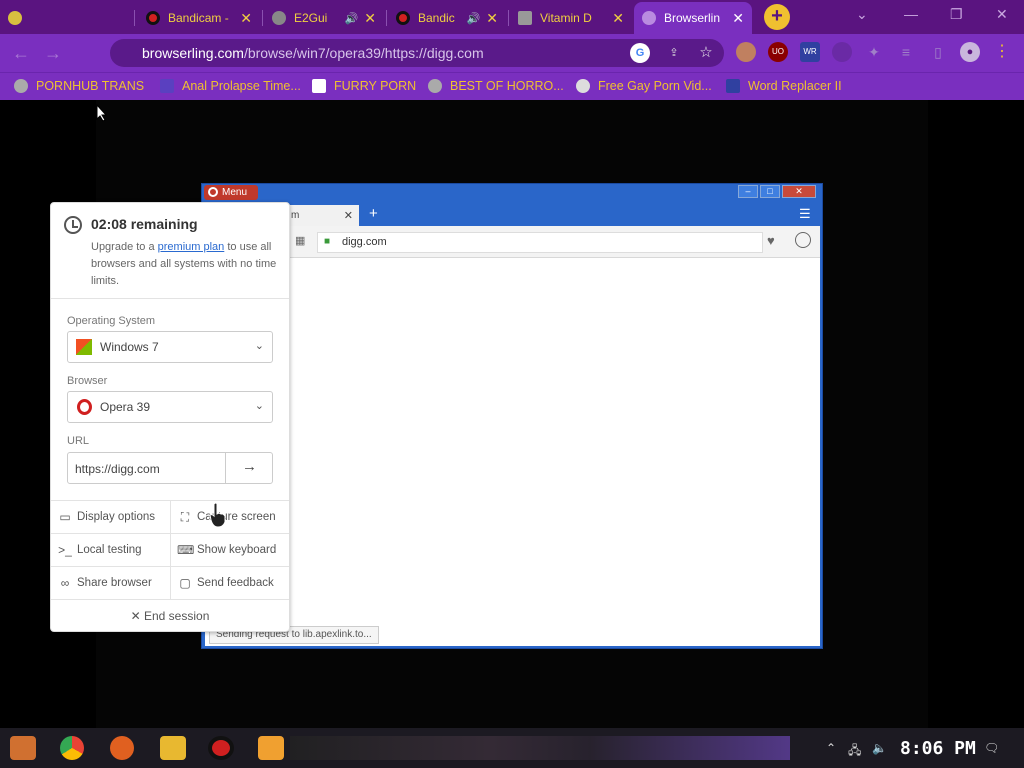 This screenshot has height=768, width=1024. Describe the element at coordinates (956, 14) in the screenshot. I see `restore-icon: ❐` at that location.